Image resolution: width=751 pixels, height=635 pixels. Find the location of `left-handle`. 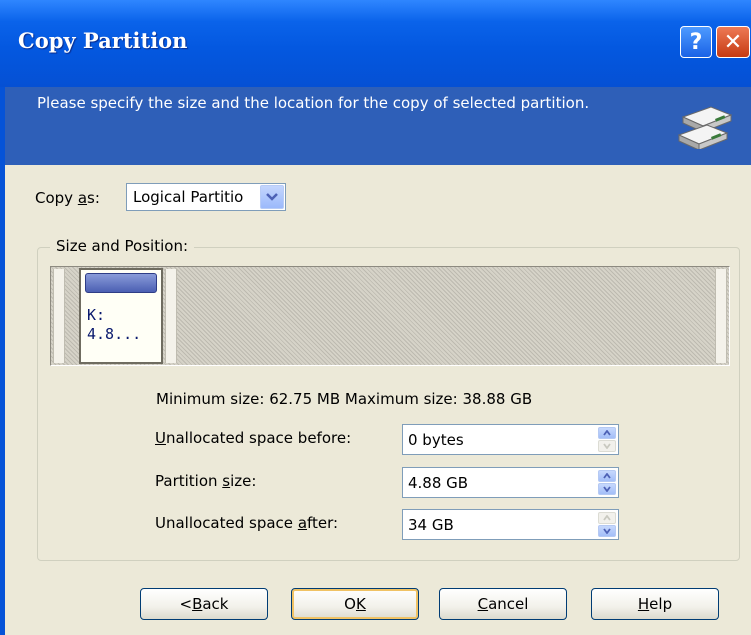

left-handle is located at coordinates (59, 316).